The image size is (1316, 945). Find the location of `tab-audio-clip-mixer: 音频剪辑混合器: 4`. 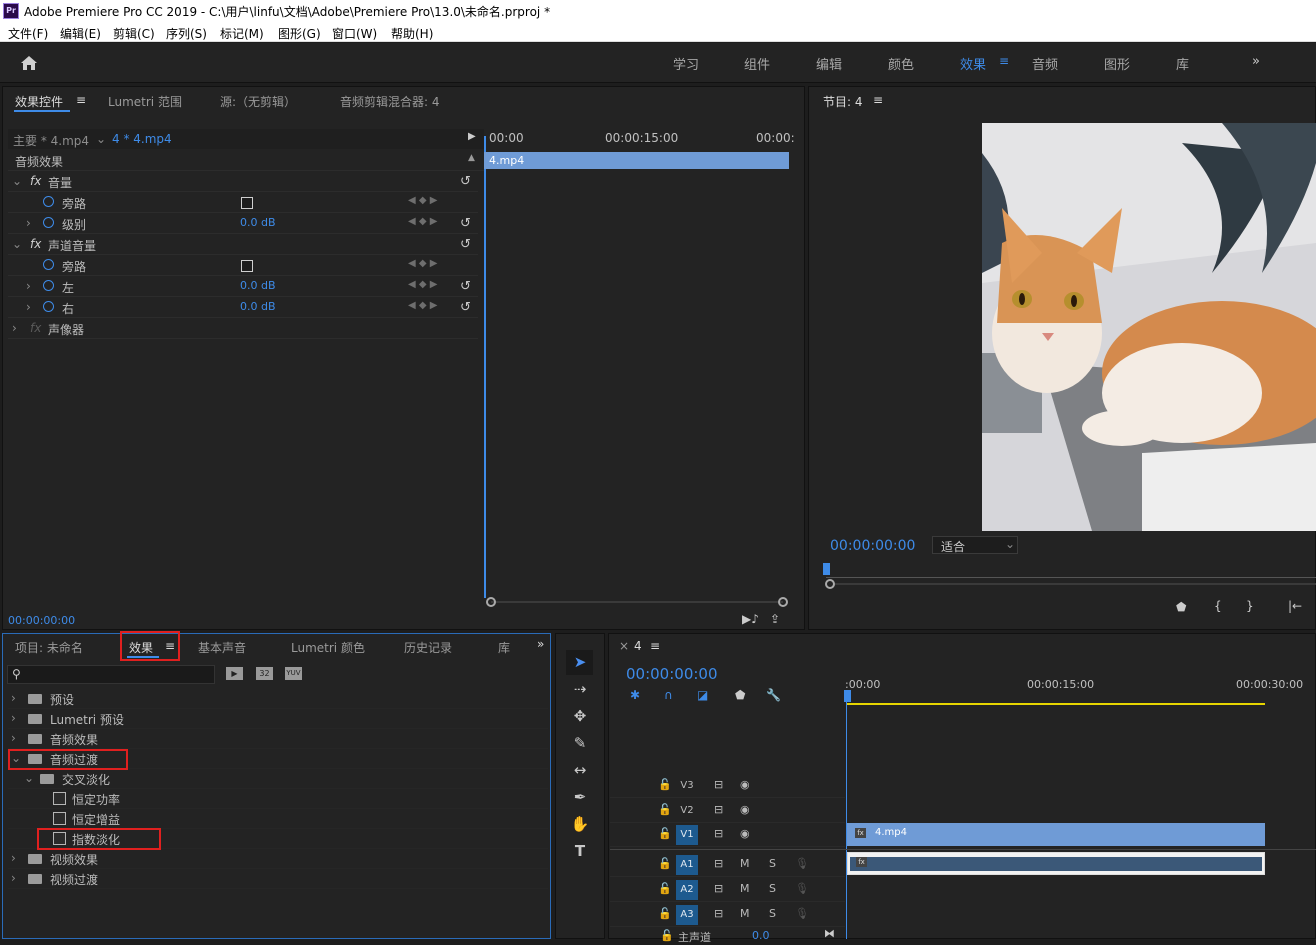

tab-audio-clip-mixer: 音频剪辑混合器: 4 is located at coordinates (390, 101).